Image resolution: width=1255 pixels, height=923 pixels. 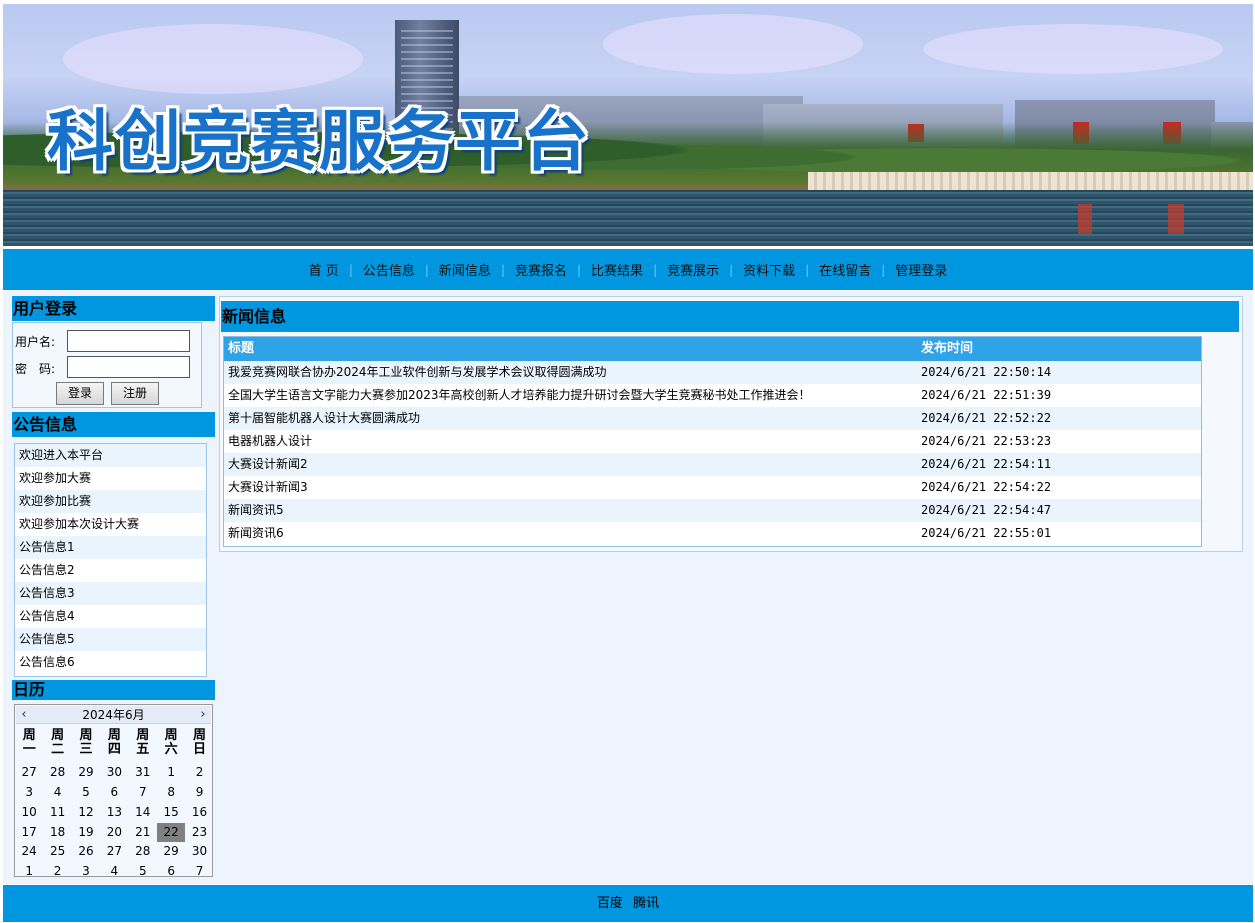 I want to click on calendar-week-row: 24 25 26 27 28 29 30, so click(x=114, y=851).